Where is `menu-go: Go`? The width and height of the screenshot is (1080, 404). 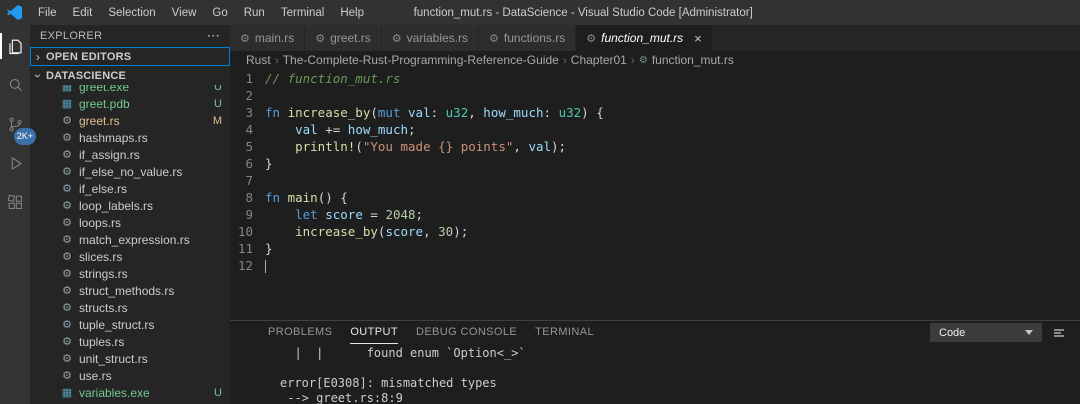 menu-go: Go is located at coordinates (219, 13).